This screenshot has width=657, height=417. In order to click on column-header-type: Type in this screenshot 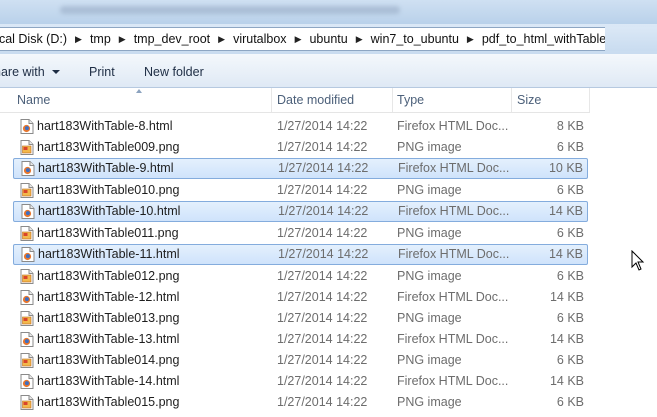, I will do `click(410, 100)`.